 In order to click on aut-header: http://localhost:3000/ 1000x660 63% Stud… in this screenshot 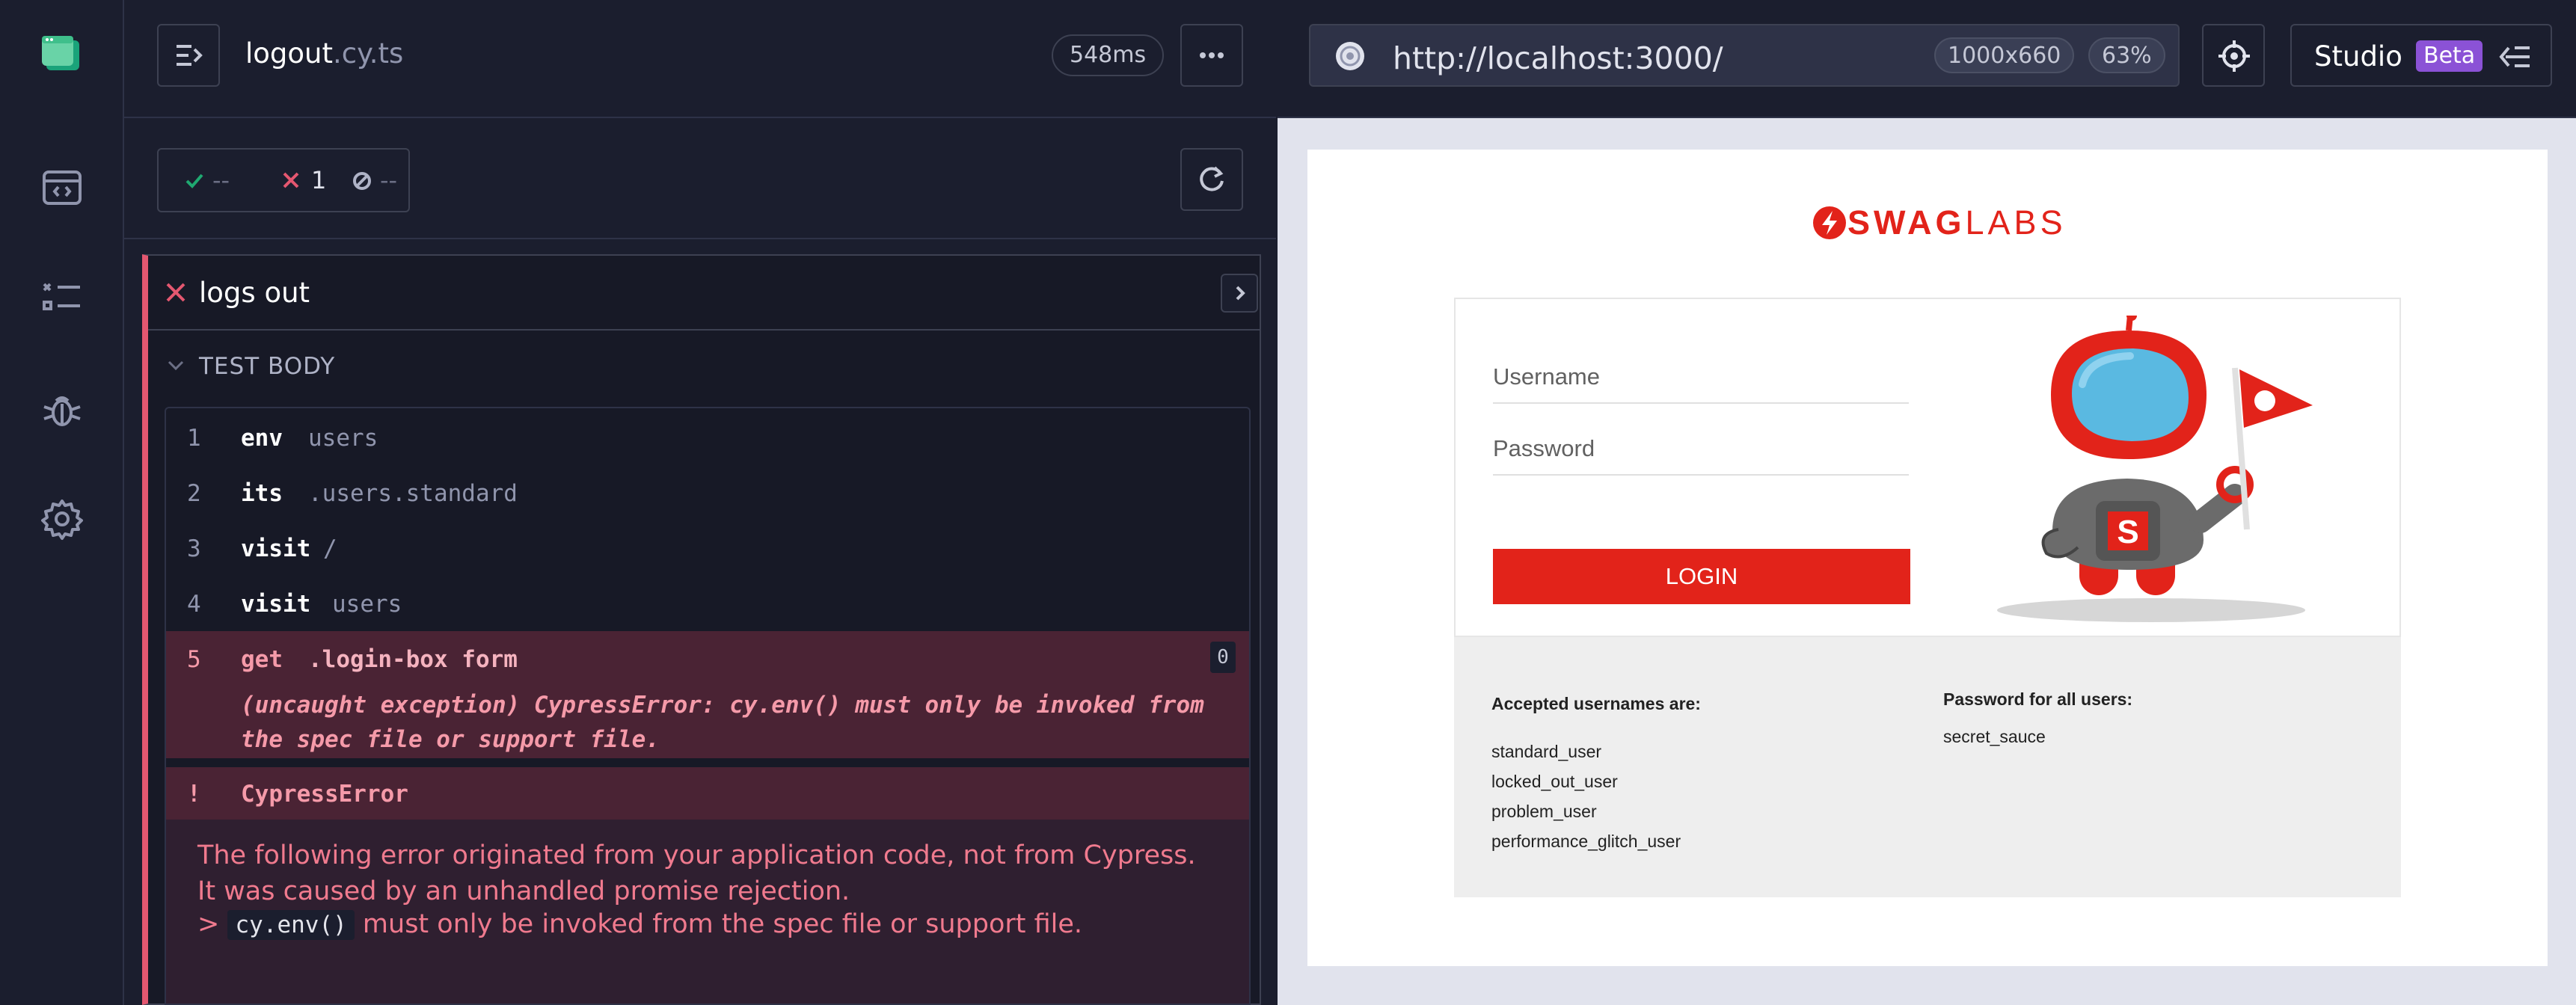, I will do `click(1927, 59)`.